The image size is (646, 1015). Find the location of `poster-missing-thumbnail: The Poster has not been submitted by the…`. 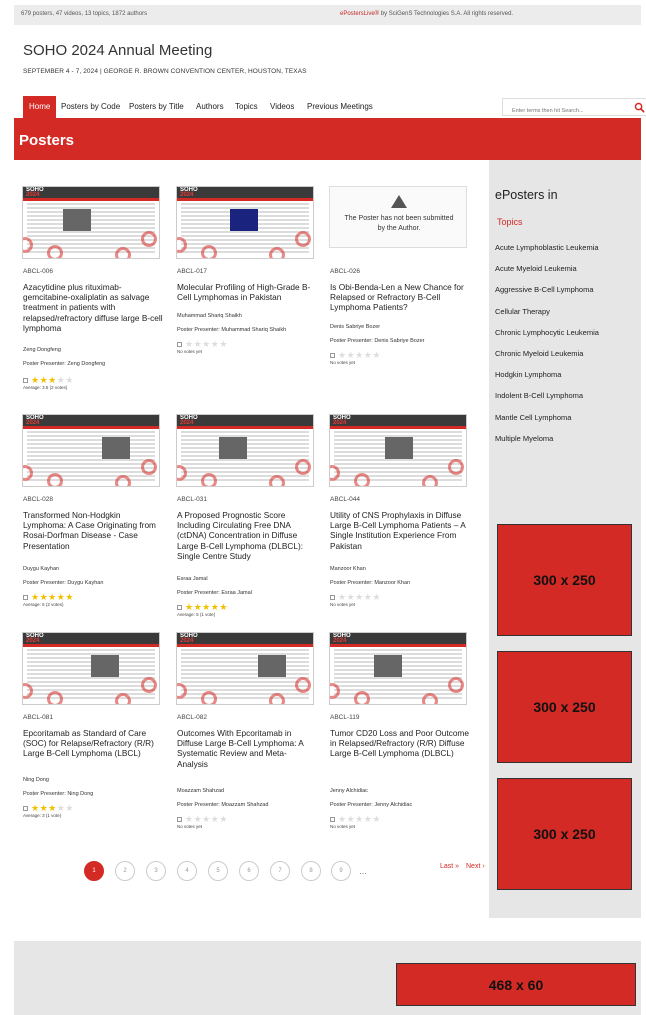

poster-missing-thumbnail: The Poster has not been submitted by the… is located at coordinates (398, 217).